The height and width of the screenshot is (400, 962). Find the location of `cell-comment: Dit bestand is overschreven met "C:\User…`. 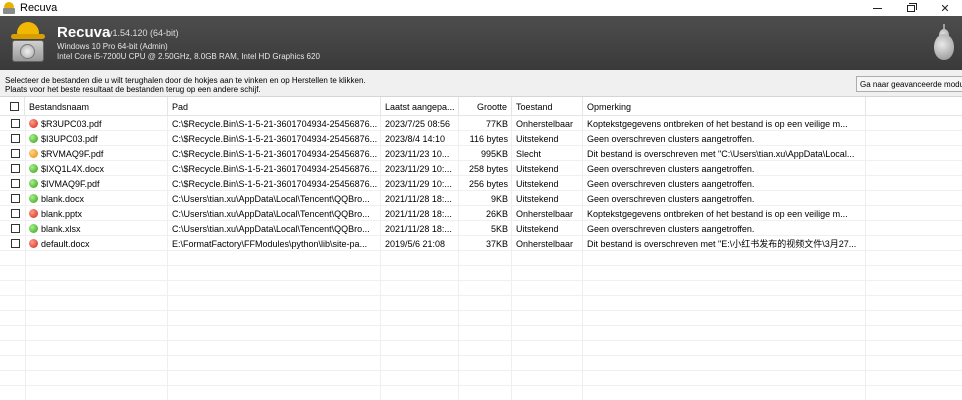

cell-comment: Dit bestand is overschreven met "C:\User… is located at coordinates (721, 153).